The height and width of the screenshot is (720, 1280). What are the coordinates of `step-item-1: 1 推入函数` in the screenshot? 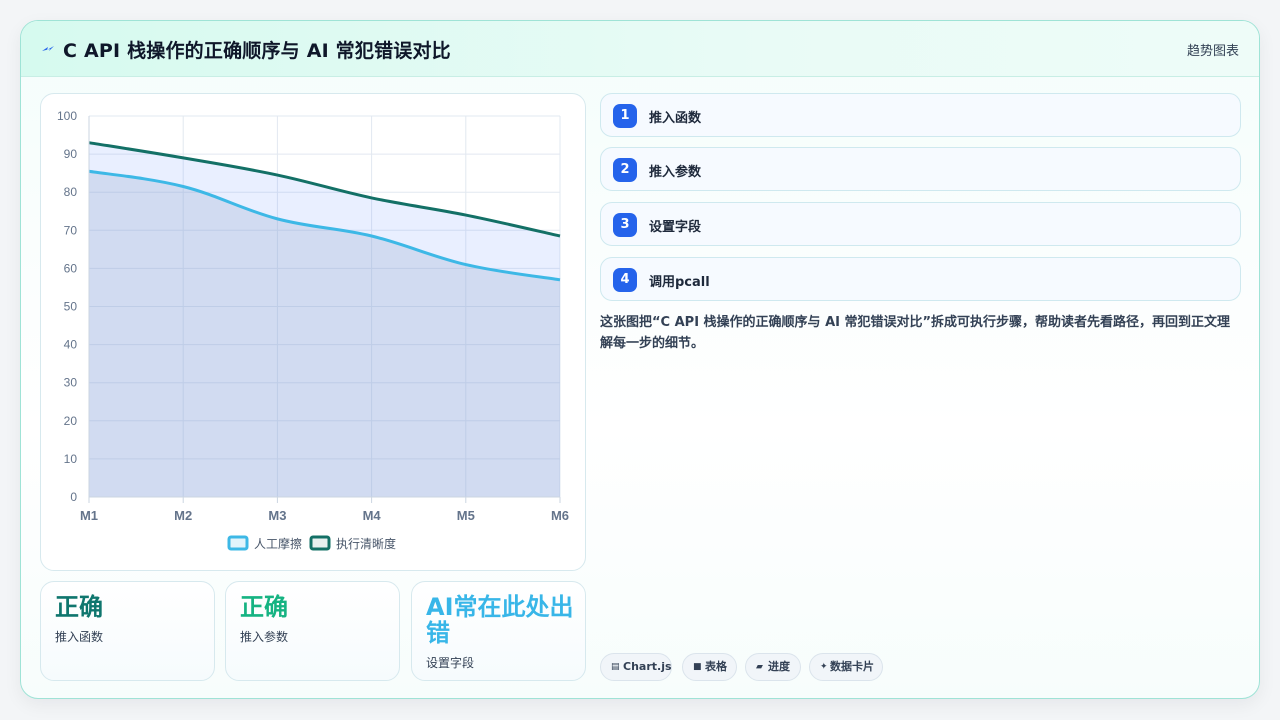 It's located at (920, 115).